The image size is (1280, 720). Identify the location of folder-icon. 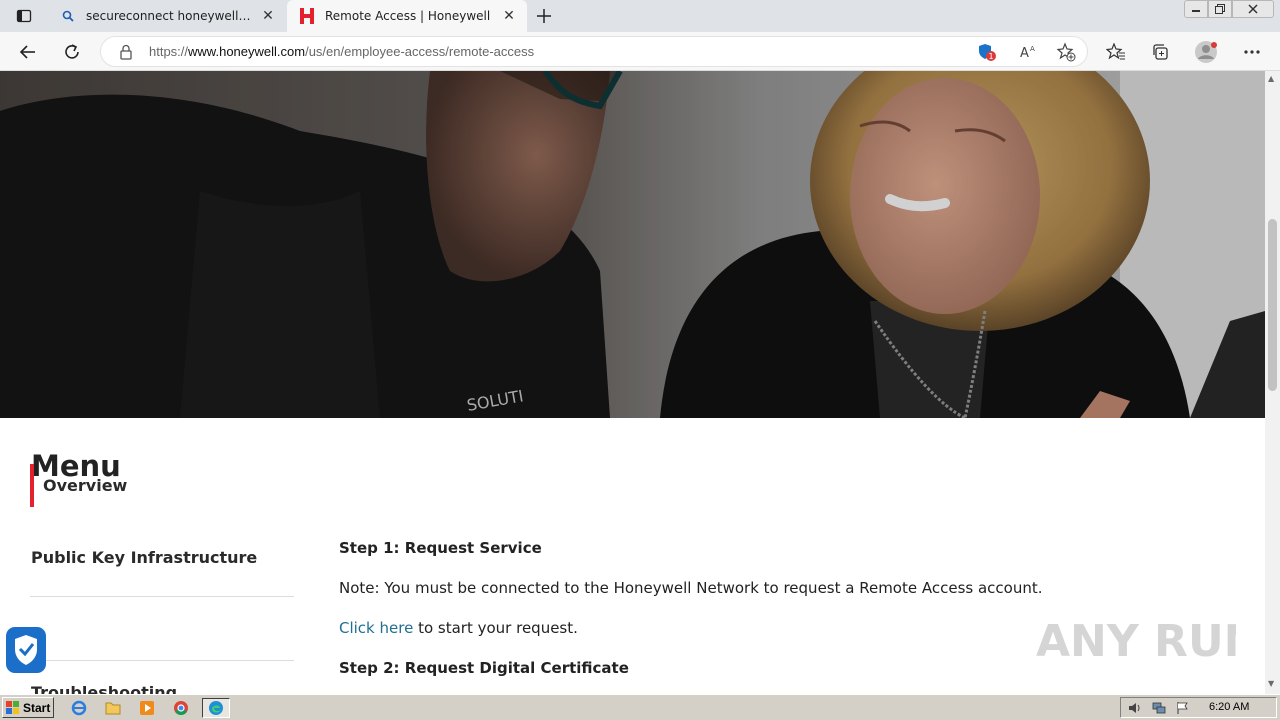
(113, 708).